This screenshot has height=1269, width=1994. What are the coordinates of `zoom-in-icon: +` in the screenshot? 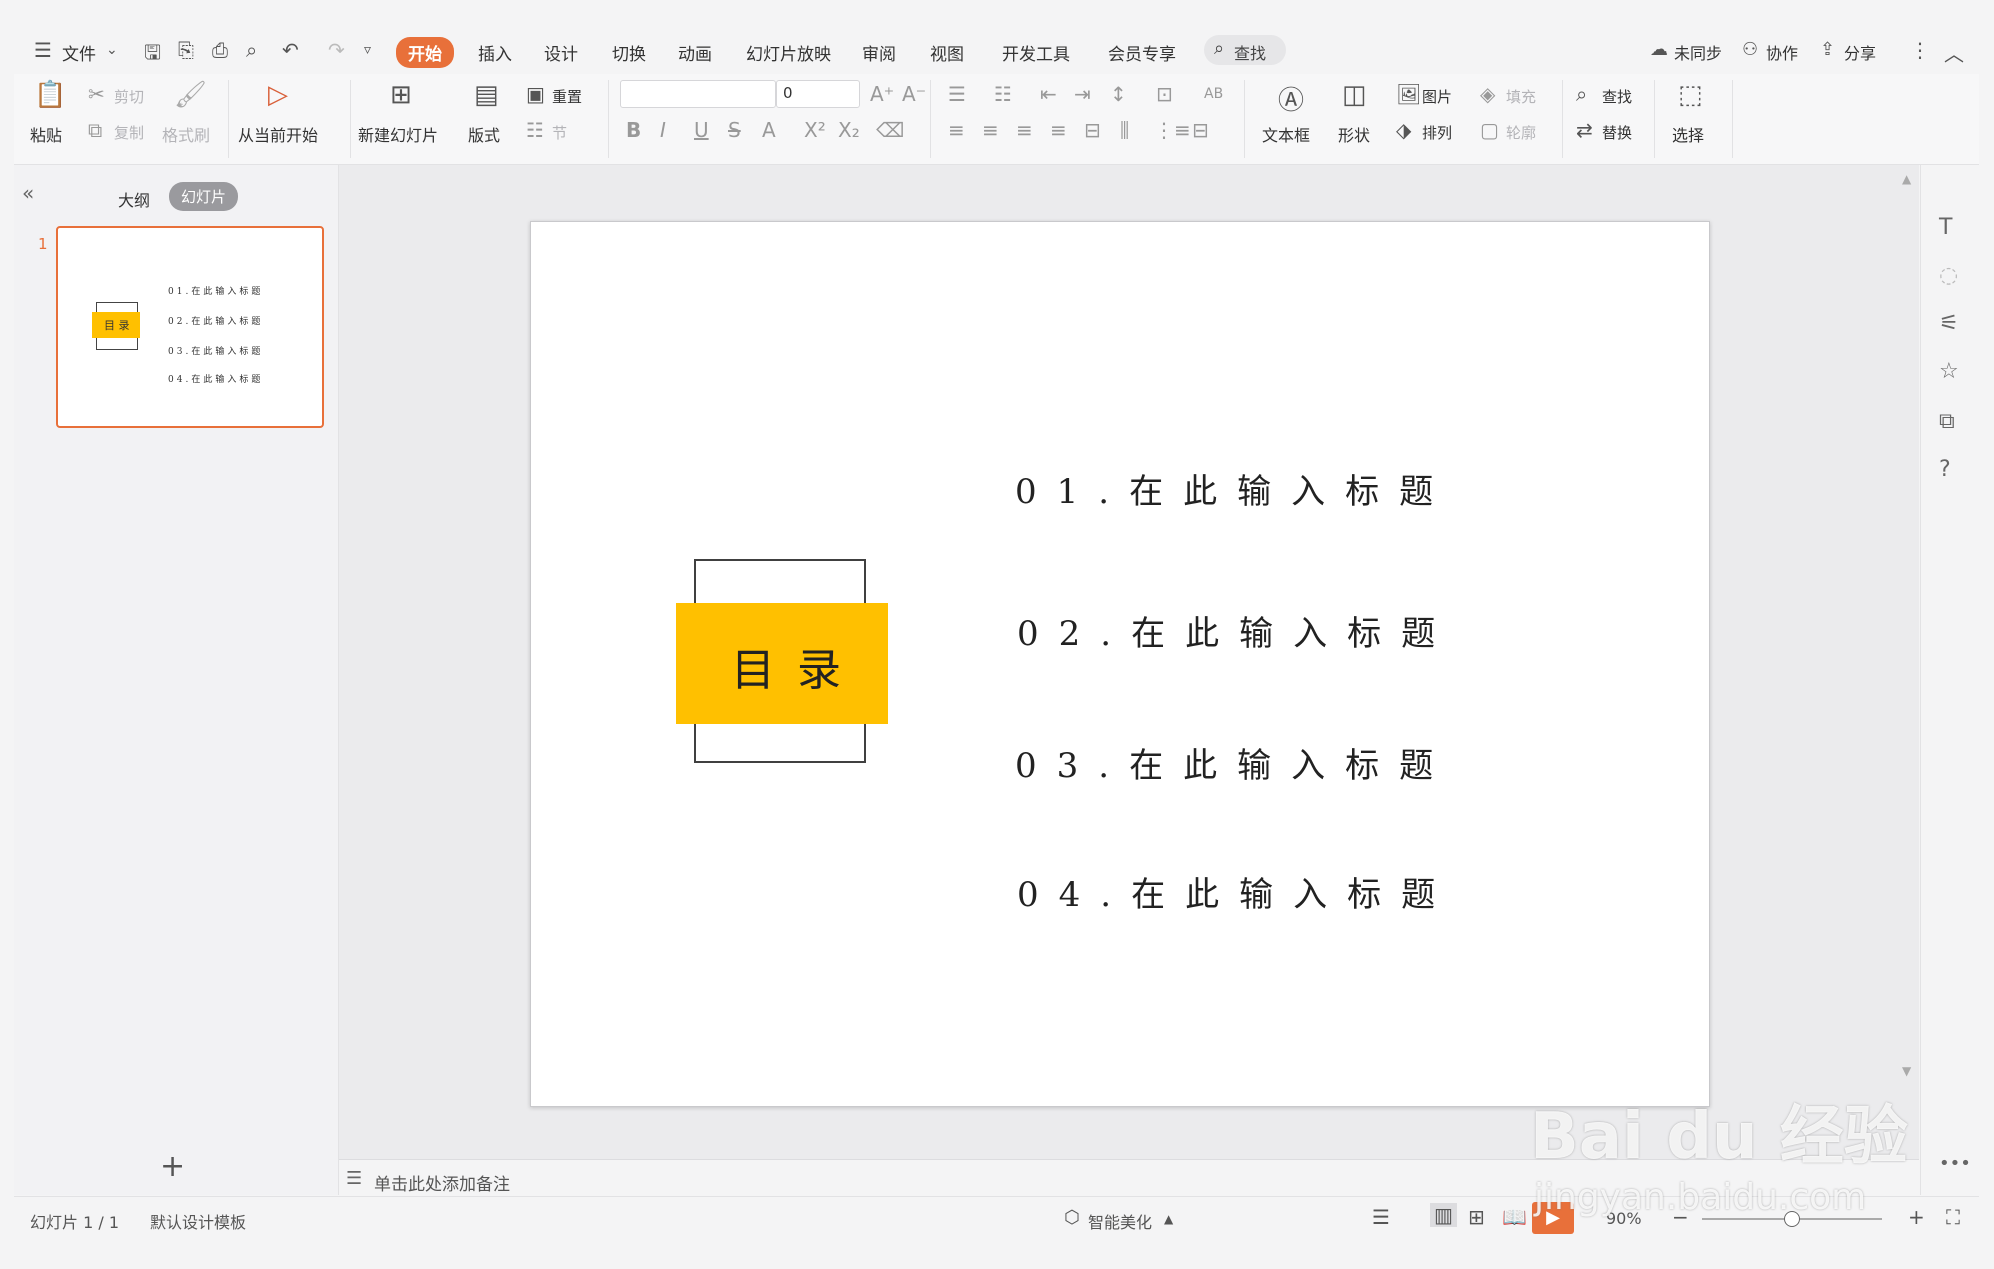 It's located at (1916, 1217).